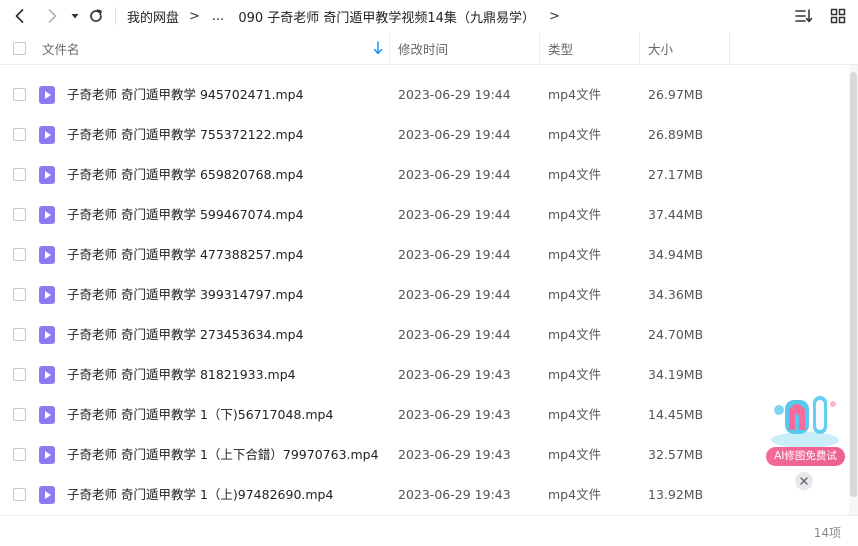 Image resolution: width=858 pixels, height=546 pixels. I want to click on column-name-label: 文件名, so click(61, 49).